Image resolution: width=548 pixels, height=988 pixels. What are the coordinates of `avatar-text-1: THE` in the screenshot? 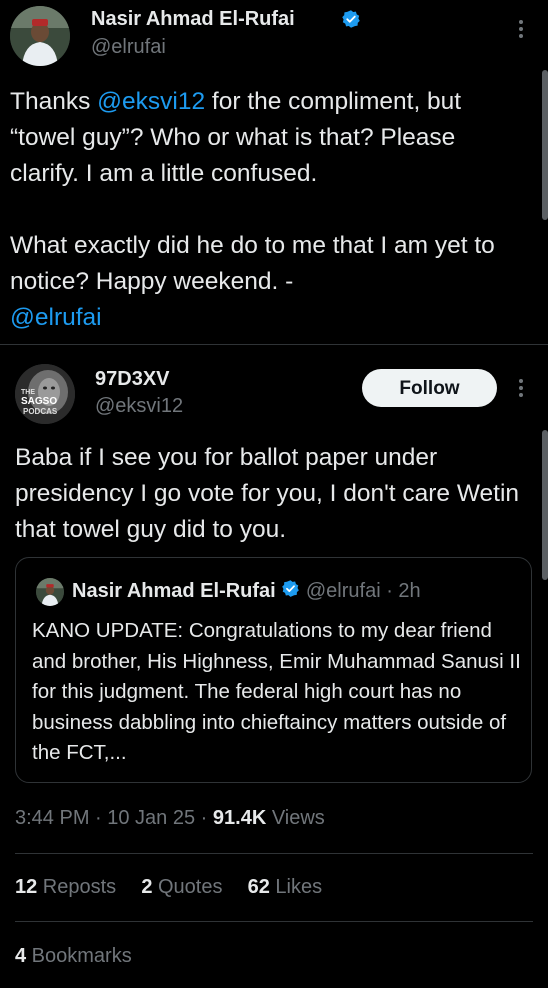 It's located at (28, 392).